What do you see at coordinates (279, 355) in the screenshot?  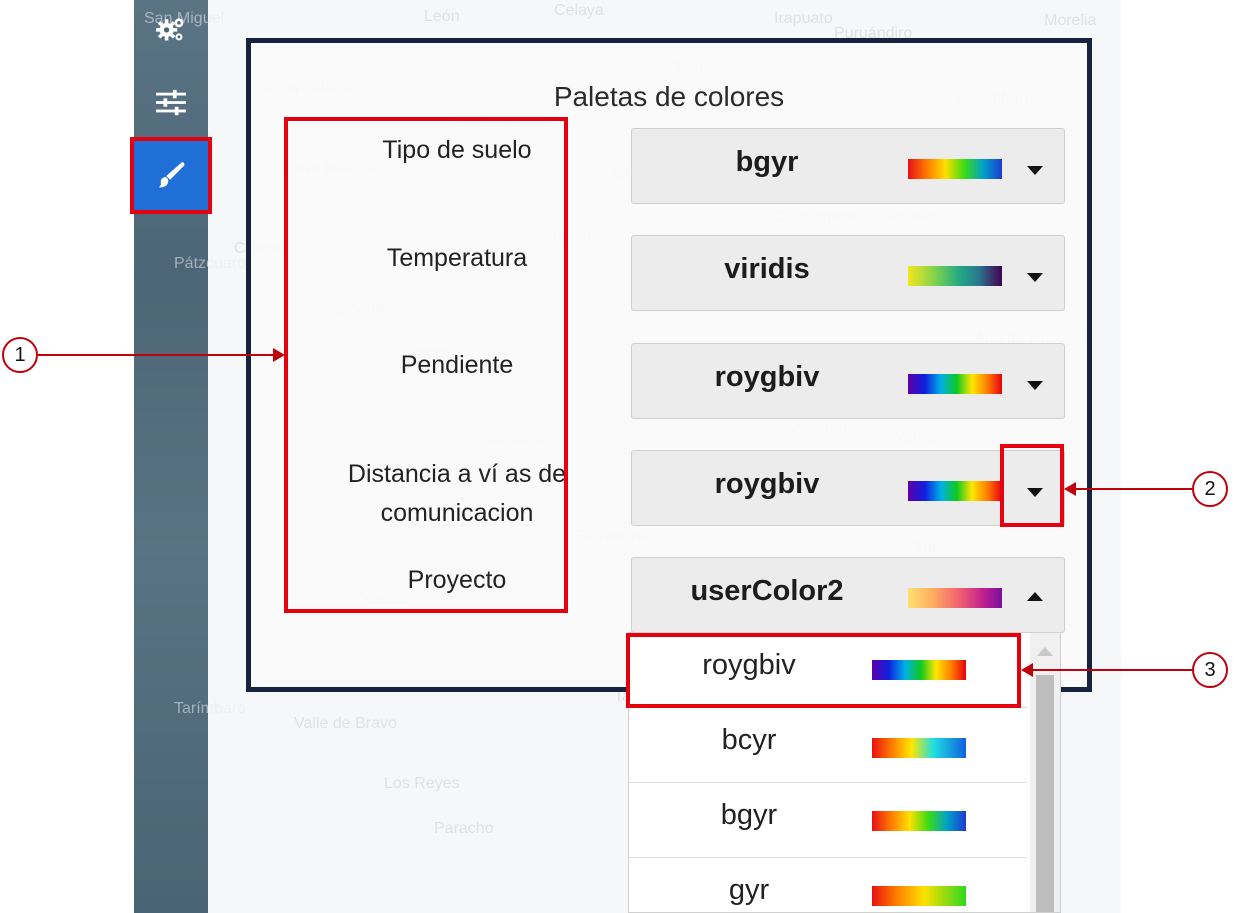 I see `callout-1-arrowhead` at bounding box center [279, 355].